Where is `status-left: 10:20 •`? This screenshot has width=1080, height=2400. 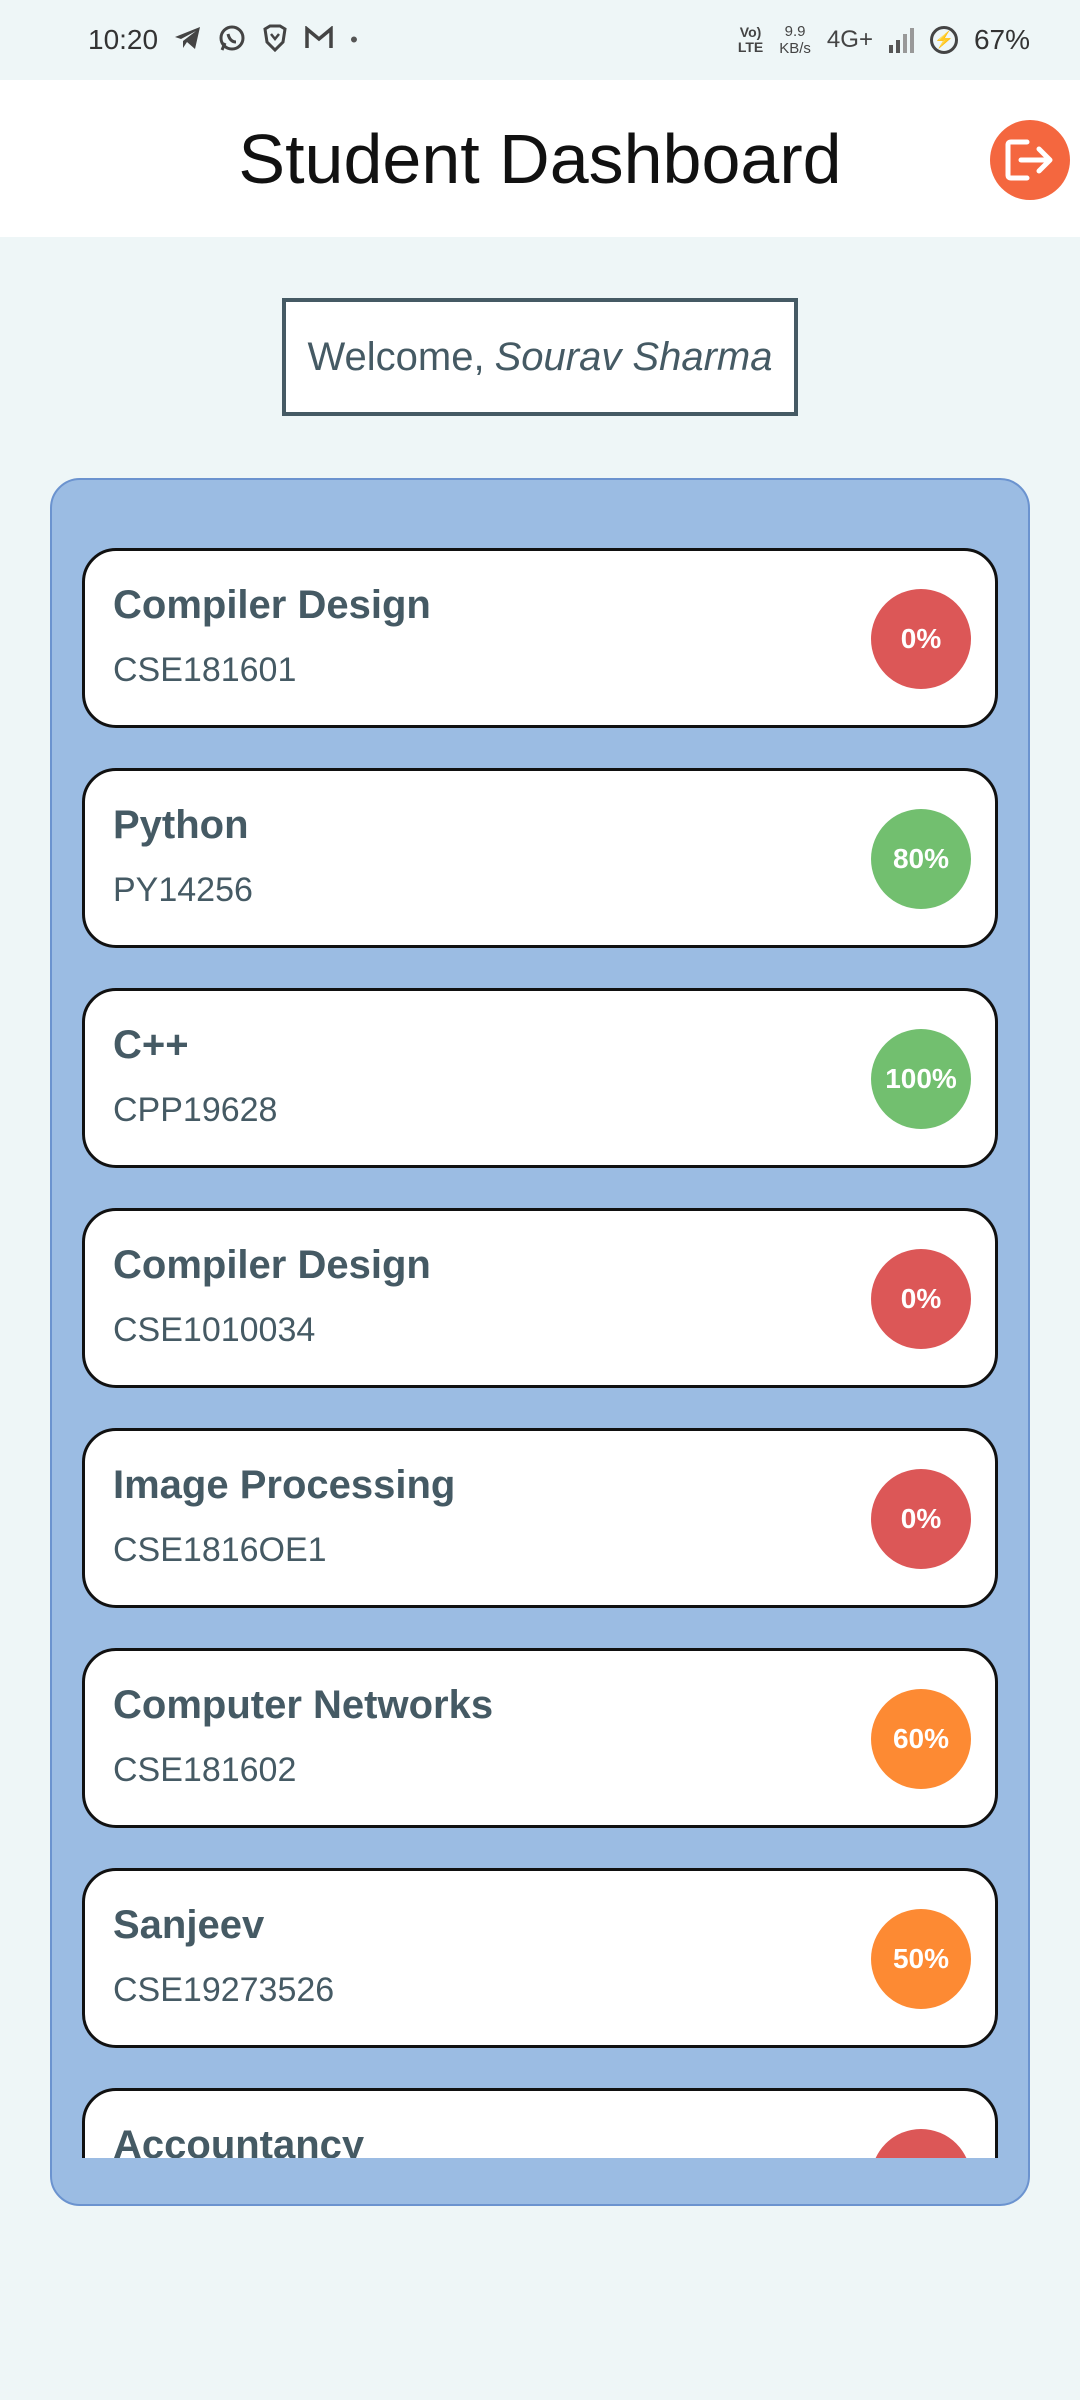
status-left: 10:20 • is located at coordinates (223, 40).